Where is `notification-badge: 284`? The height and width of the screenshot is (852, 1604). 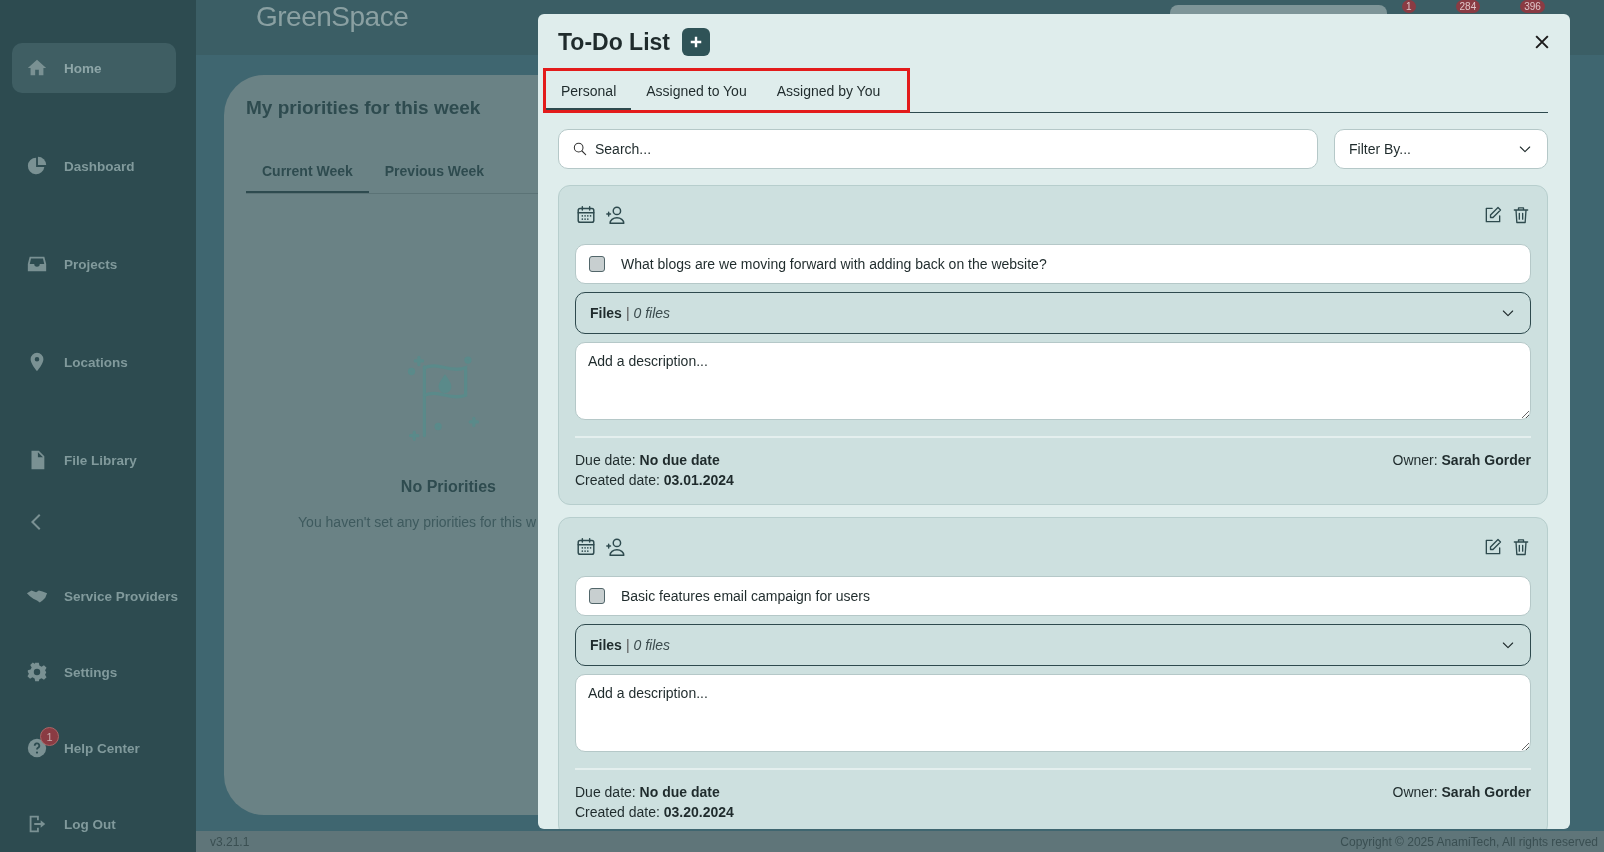 notification-badge: 284 is located at coordinates (1468, 6).